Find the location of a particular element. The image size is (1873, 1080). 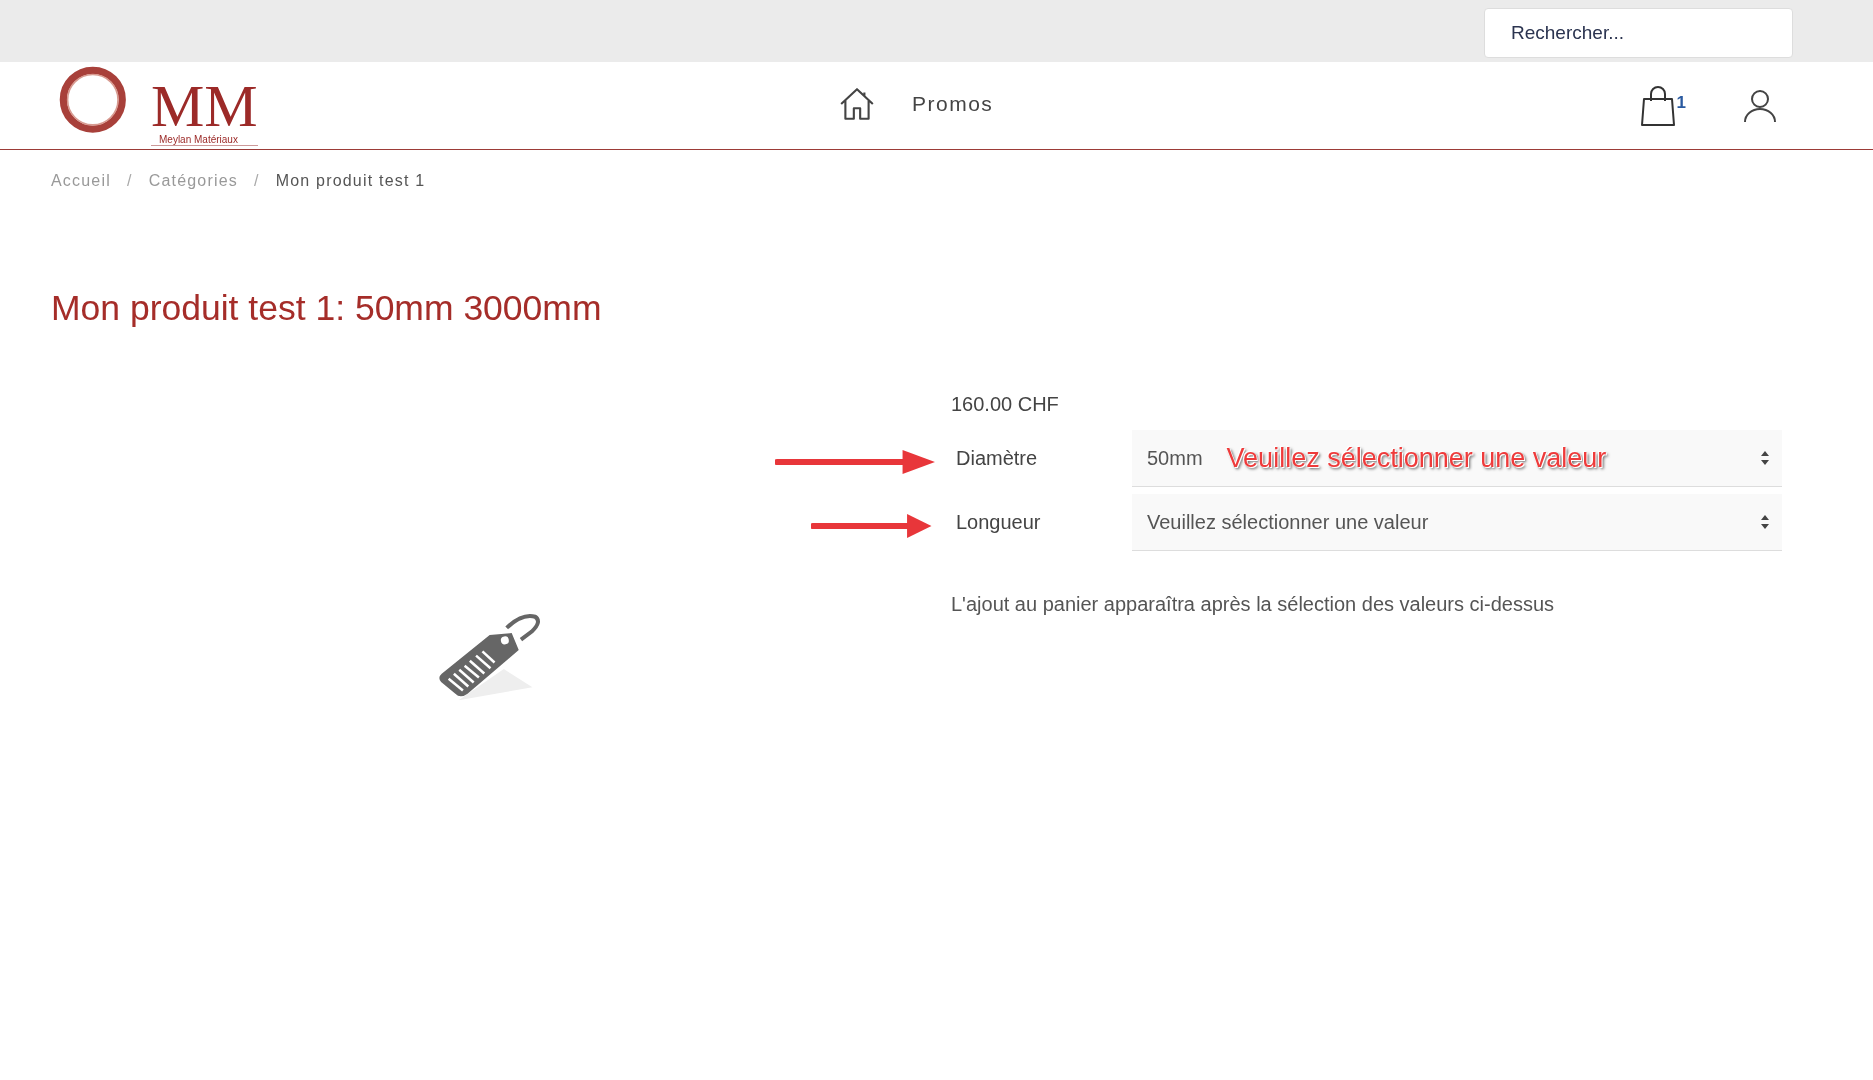

nav-link: Promos is located at coordinates (953, 104).